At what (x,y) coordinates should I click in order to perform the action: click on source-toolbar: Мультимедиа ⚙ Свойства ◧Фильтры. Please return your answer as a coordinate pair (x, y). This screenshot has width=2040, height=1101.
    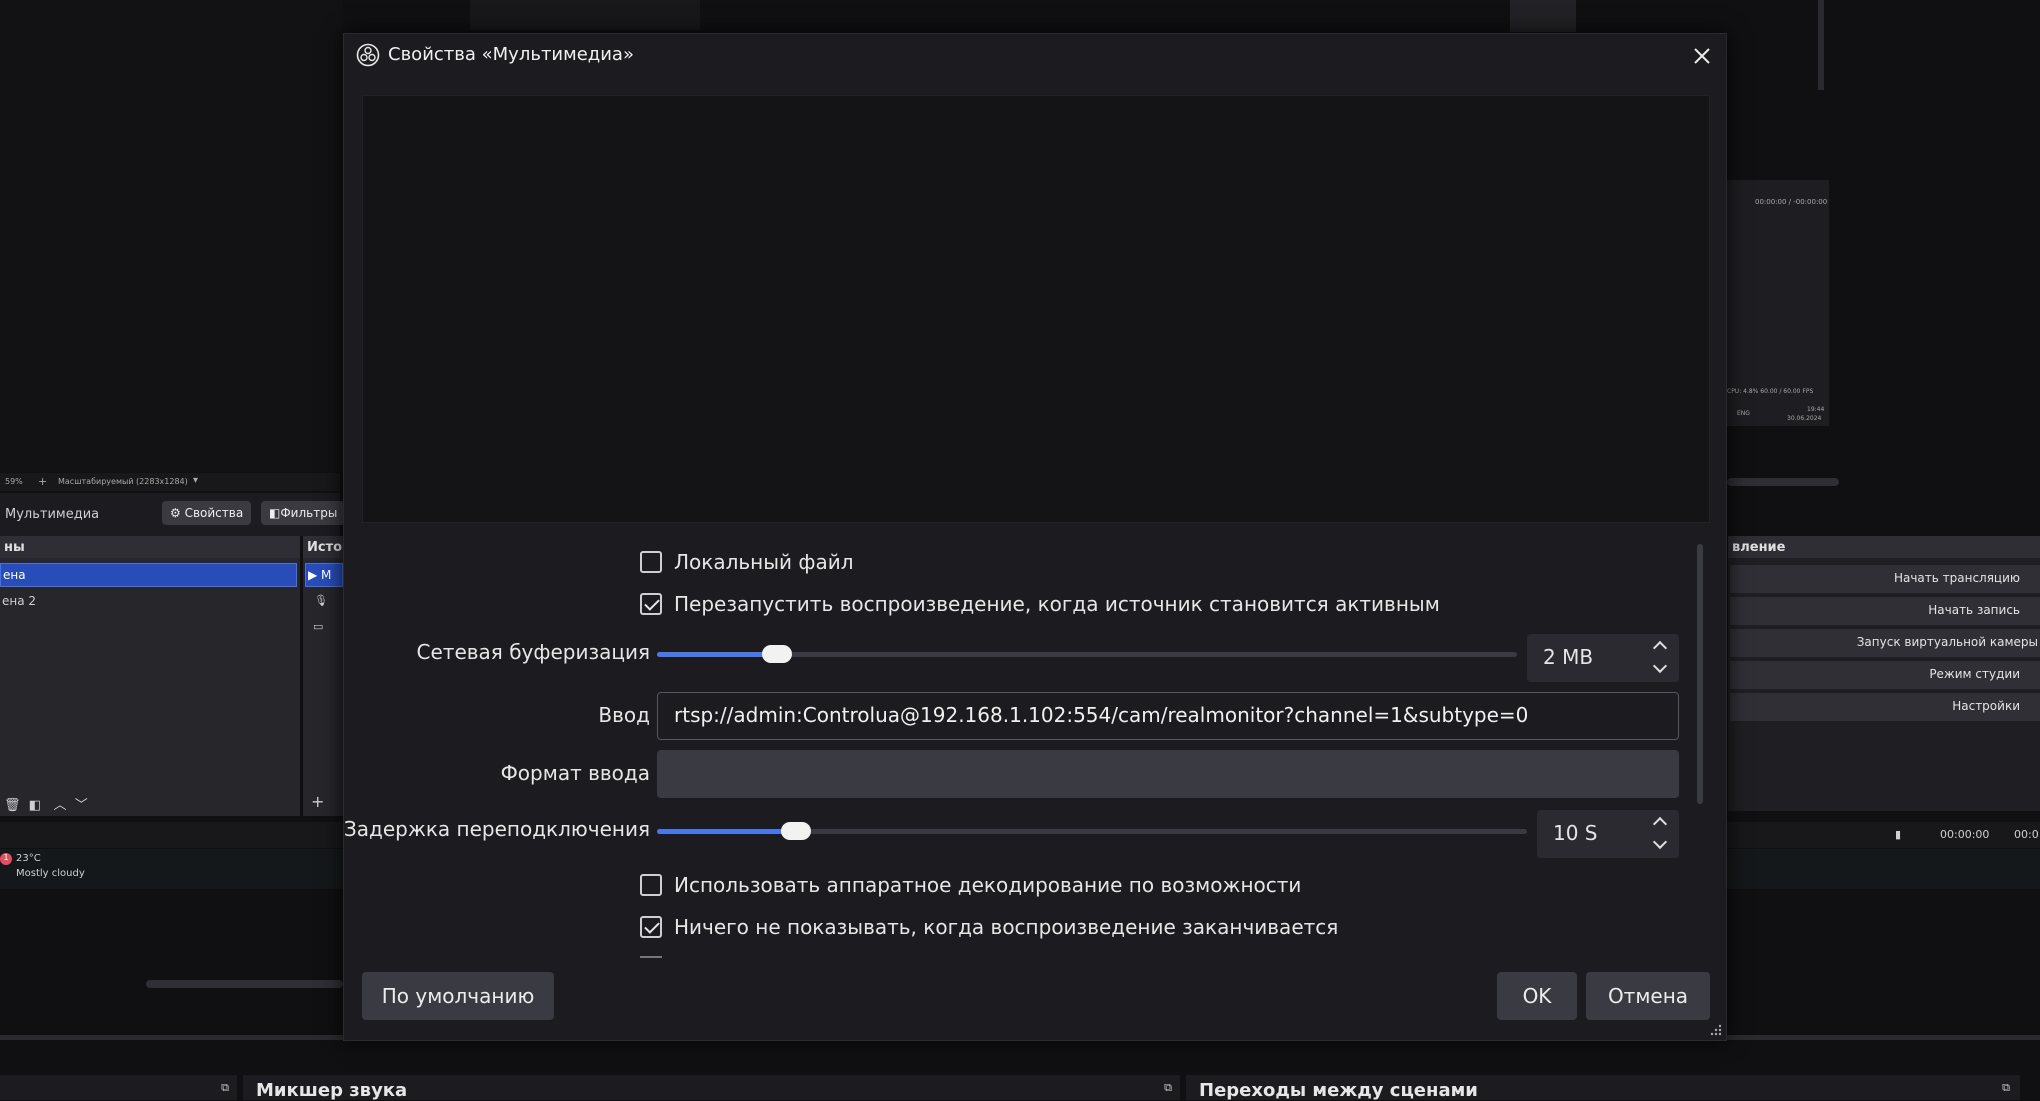
    Looking at the image, I should click on (170, 514).